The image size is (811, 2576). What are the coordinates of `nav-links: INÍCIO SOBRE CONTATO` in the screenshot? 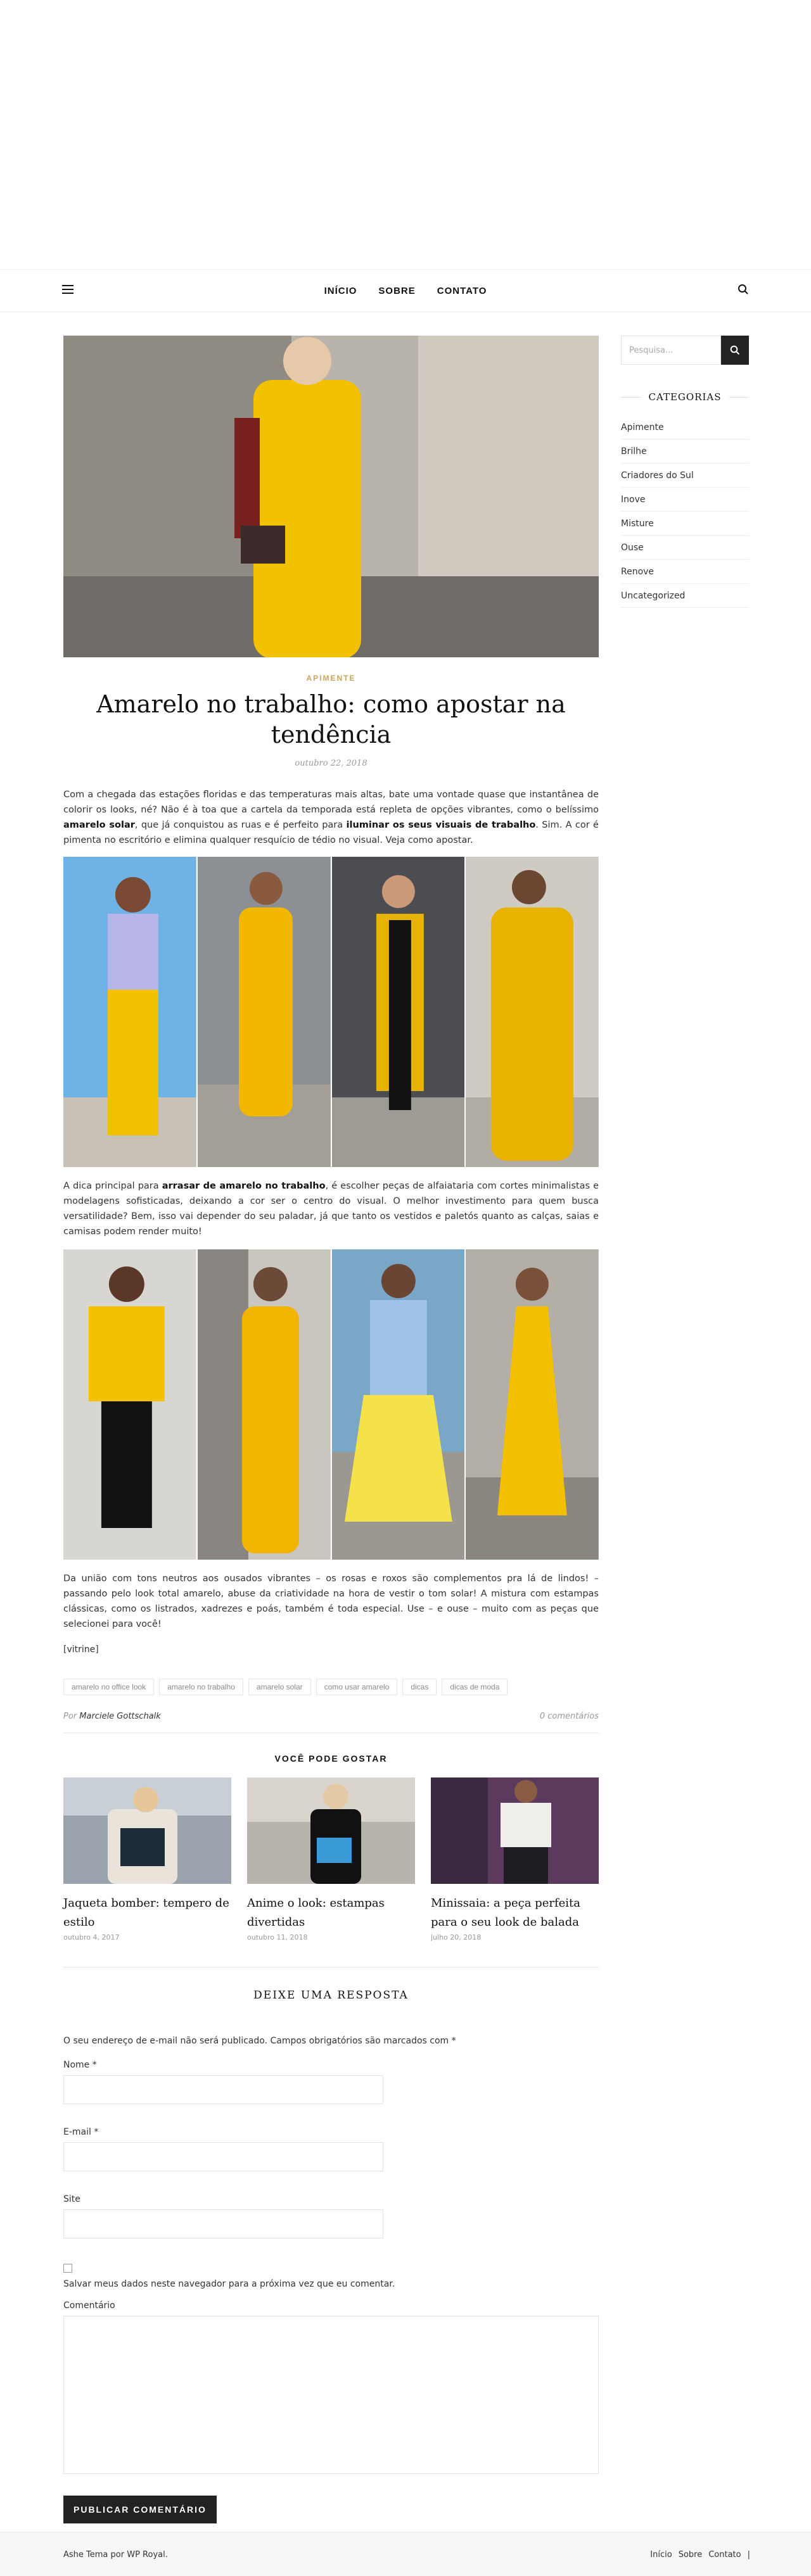 It's located at (405, 291).